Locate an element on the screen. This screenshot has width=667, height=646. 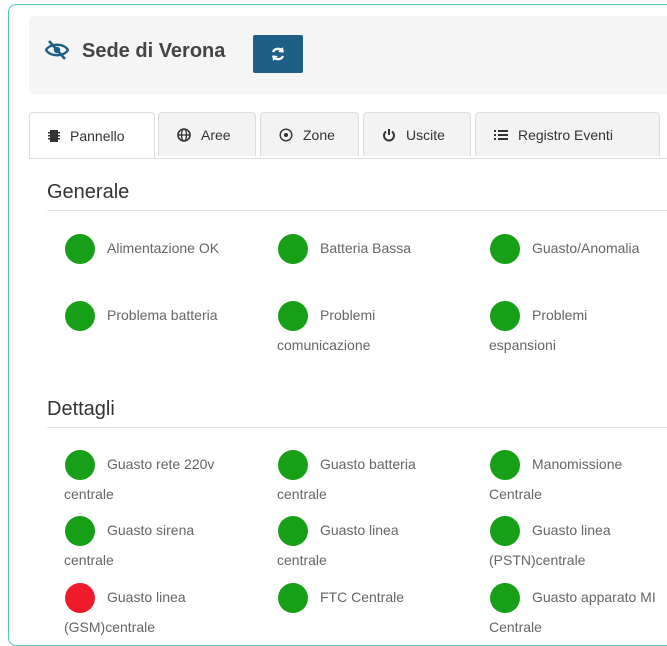
status-item: Alimentazione OK is located at coordinates (164, 249).